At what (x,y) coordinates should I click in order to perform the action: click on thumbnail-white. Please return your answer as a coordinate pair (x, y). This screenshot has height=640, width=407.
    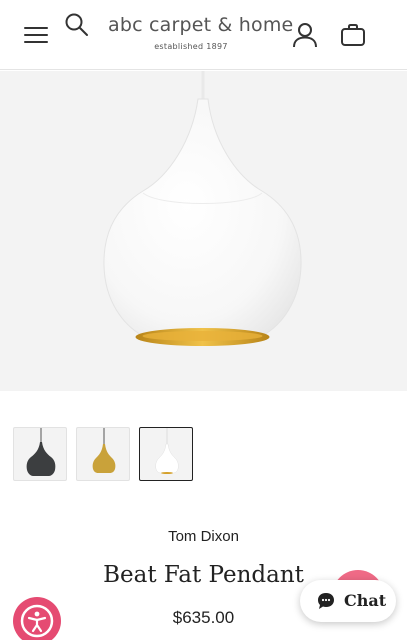
    Looking at the image, I should click on (166, 454).